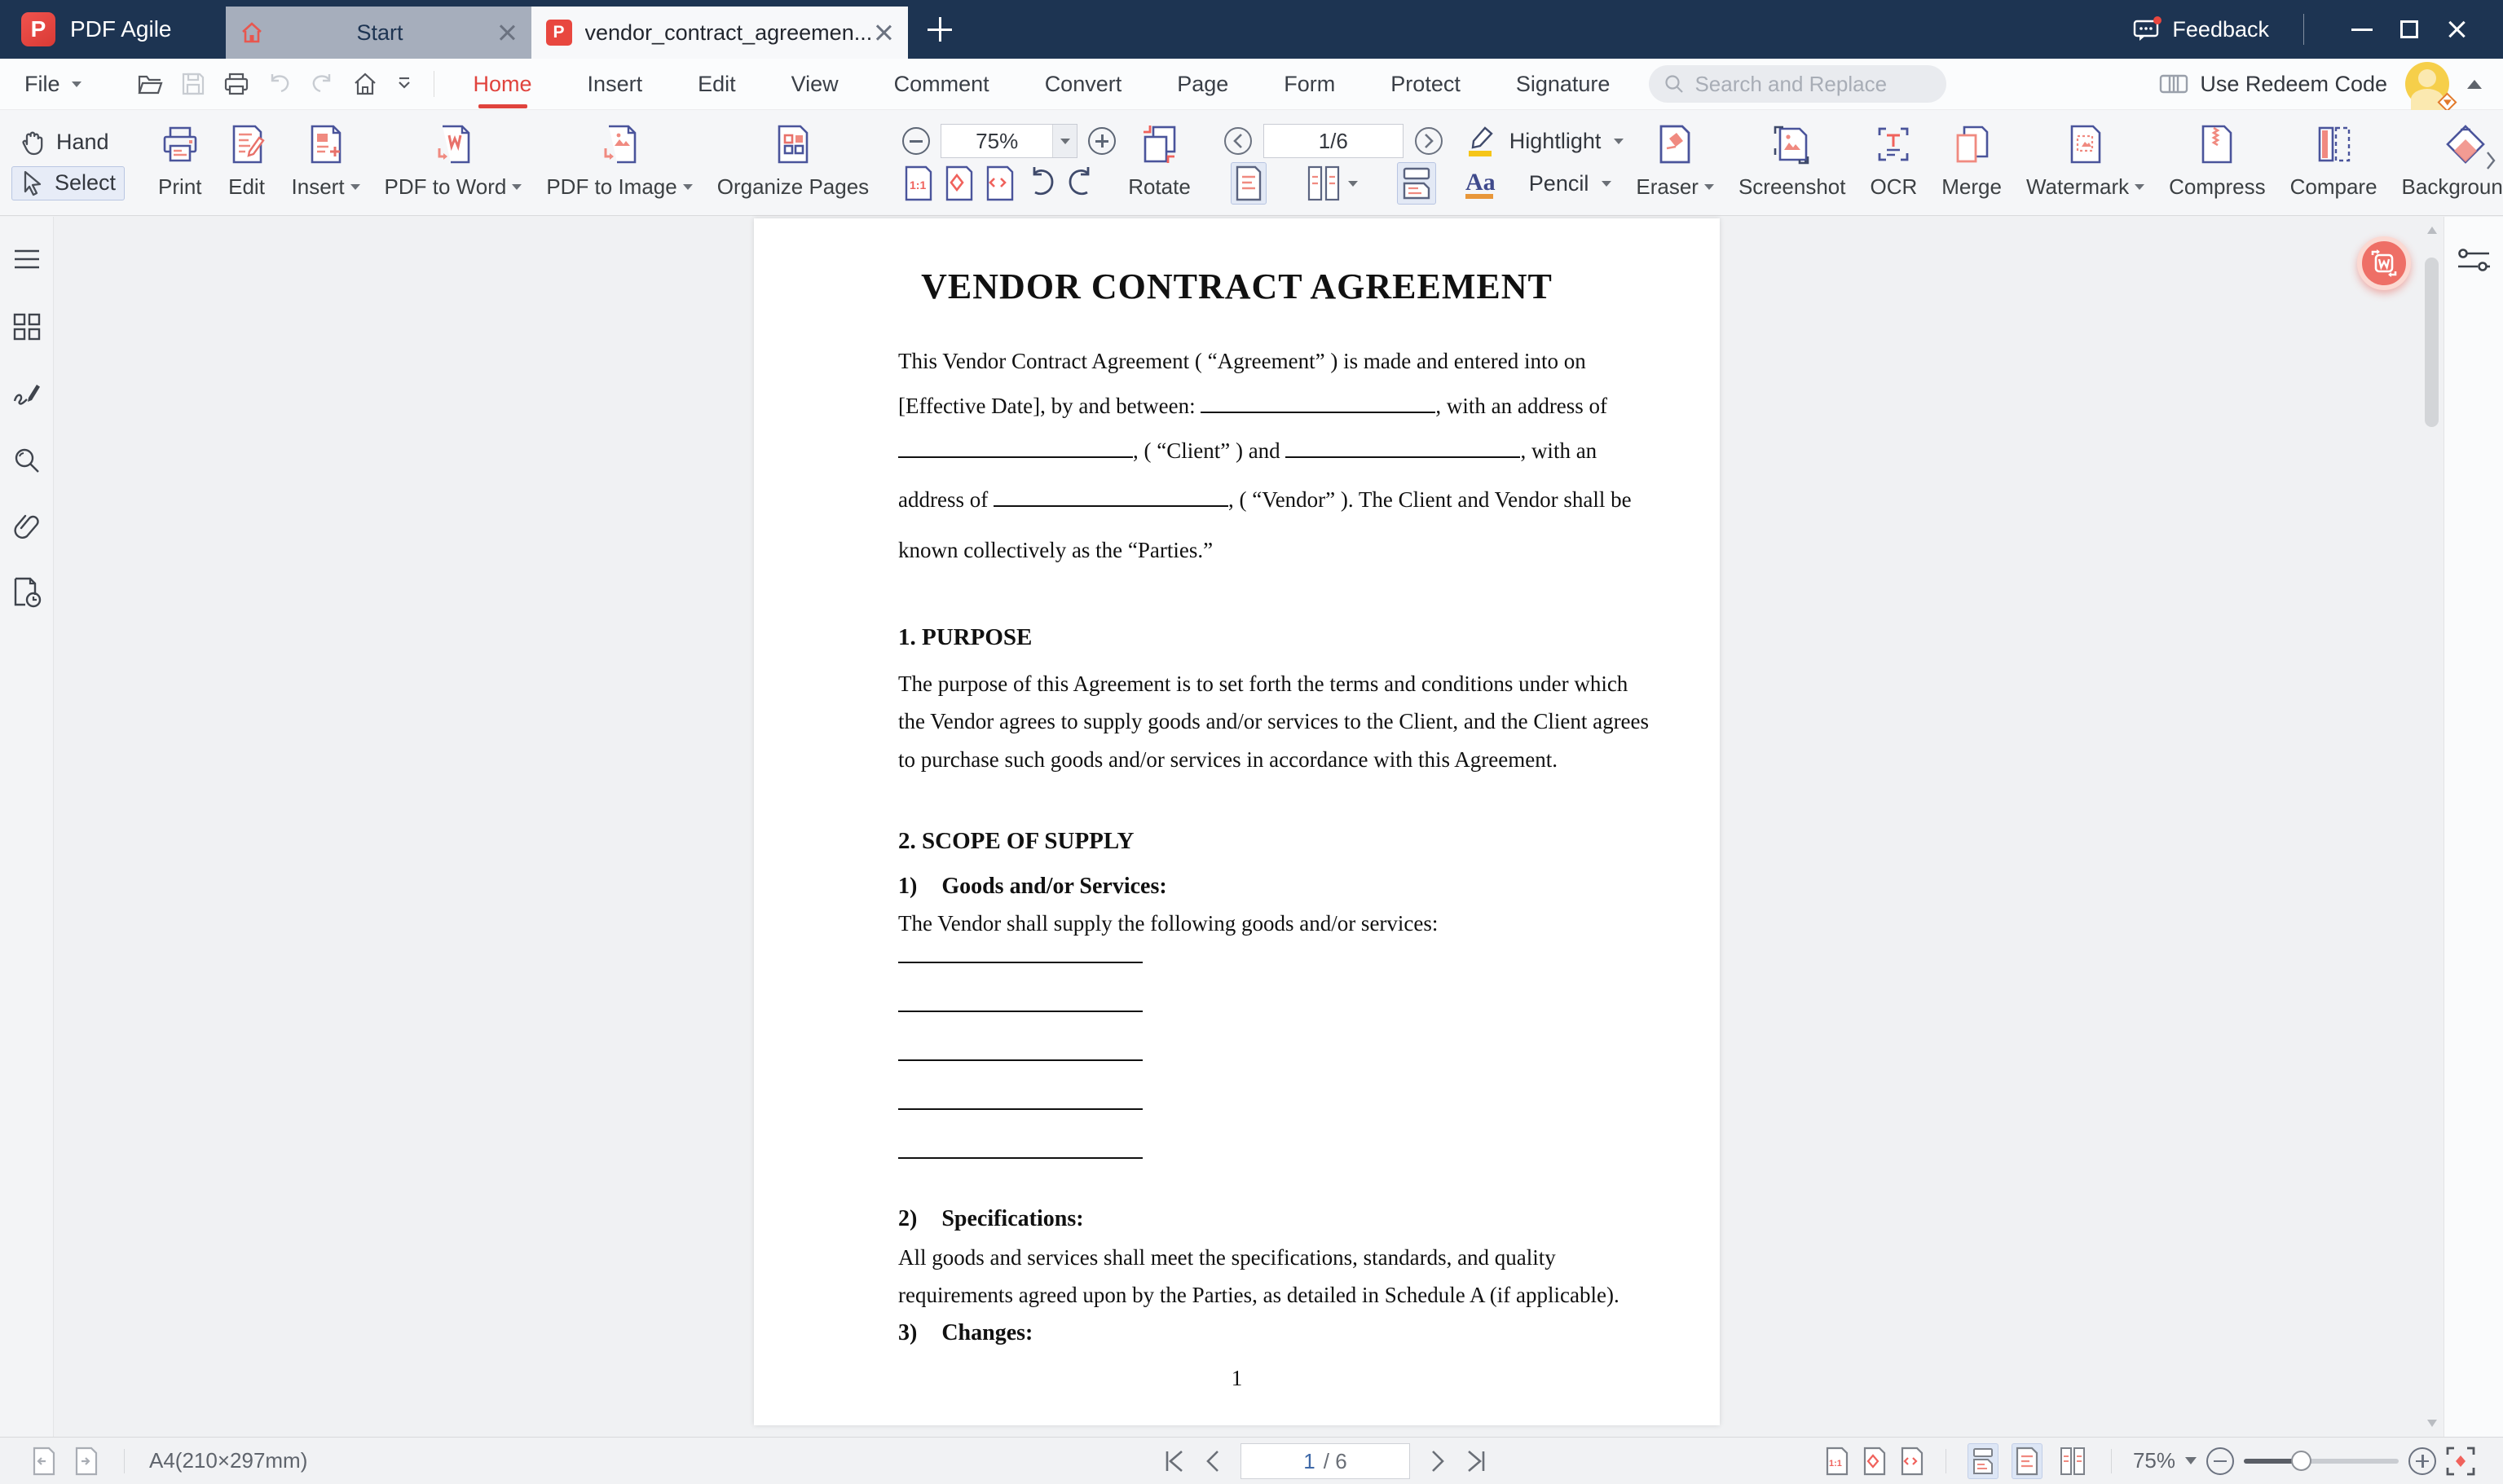 The width and height of the screenshot is (2503, 1484). Describe the element at coordinates (619, 162) in the screenshot. I see `pdf-to-image-button: PDF to Image` at that location.